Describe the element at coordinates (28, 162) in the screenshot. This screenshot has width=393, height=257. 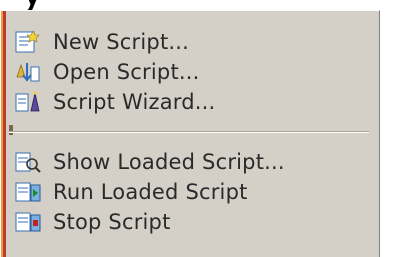
I see `show-loaded-script-icon` at that location.